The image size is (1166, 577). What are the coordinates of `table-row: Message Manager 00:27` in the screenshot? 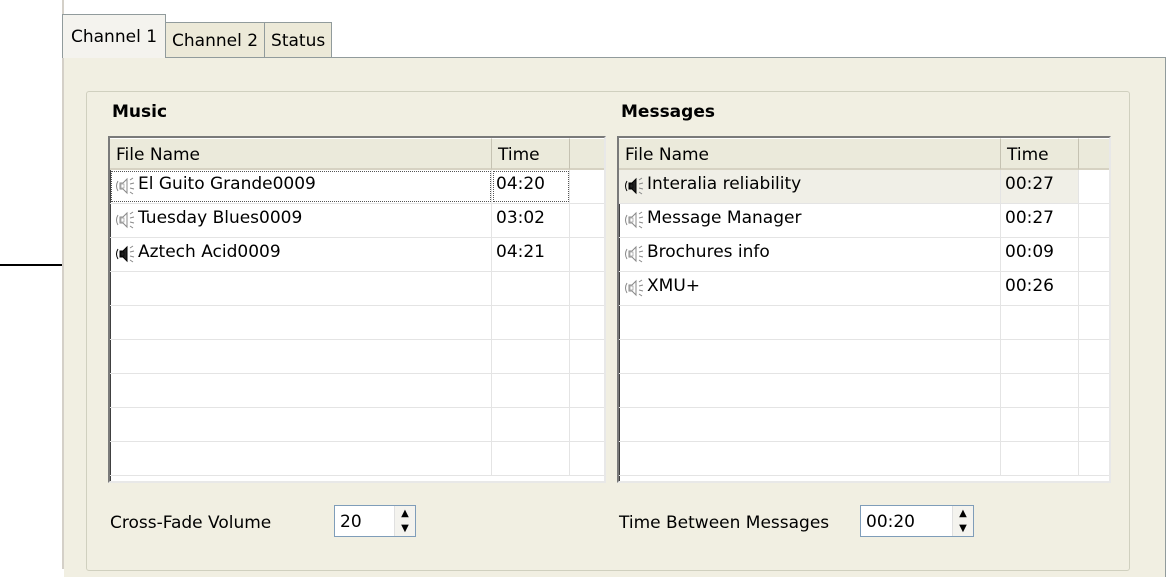 It's located at (864, 221).